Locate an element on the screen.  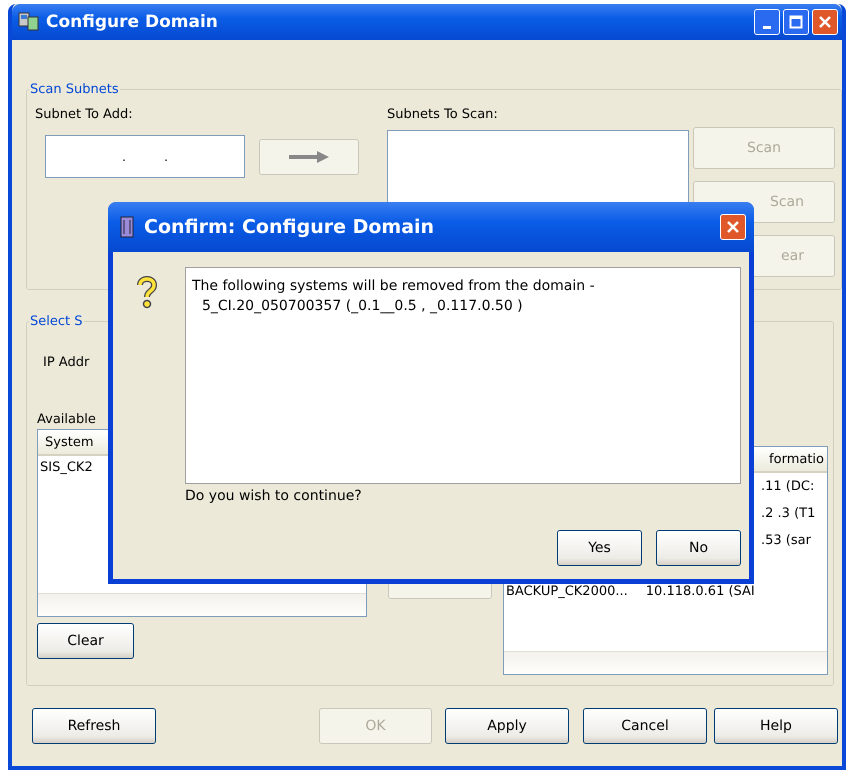
maximize-icon is located at coordinates (796, 22).